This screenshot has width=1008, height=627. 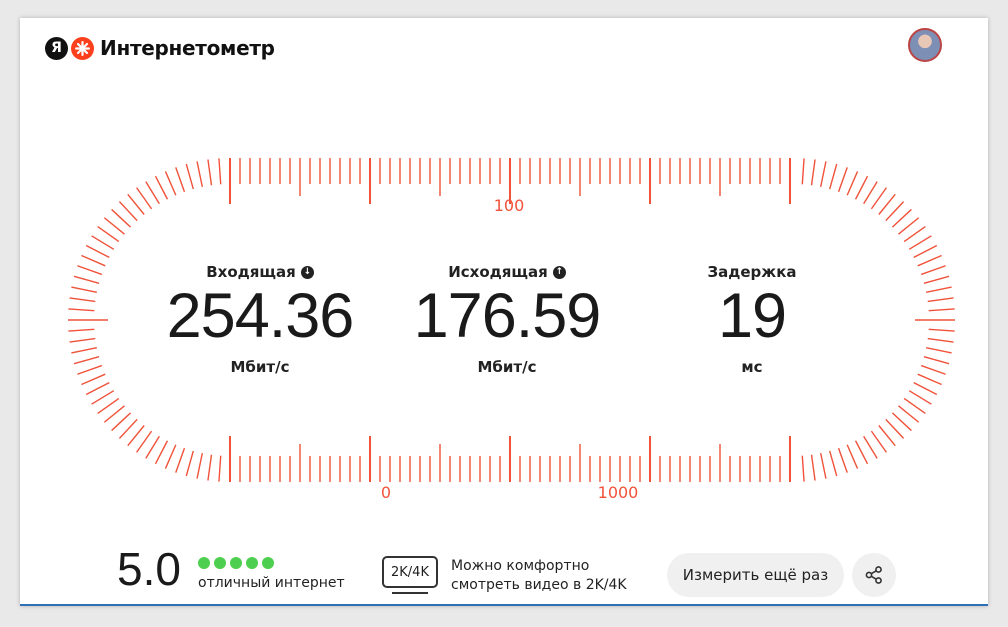 I want to click on share-button, so click(x=874, y=575).